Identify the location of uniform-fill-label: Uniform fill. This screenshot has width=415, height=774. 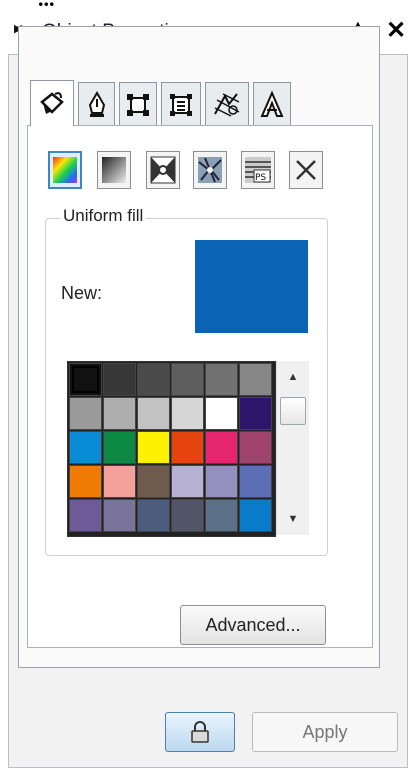
(103, 216).